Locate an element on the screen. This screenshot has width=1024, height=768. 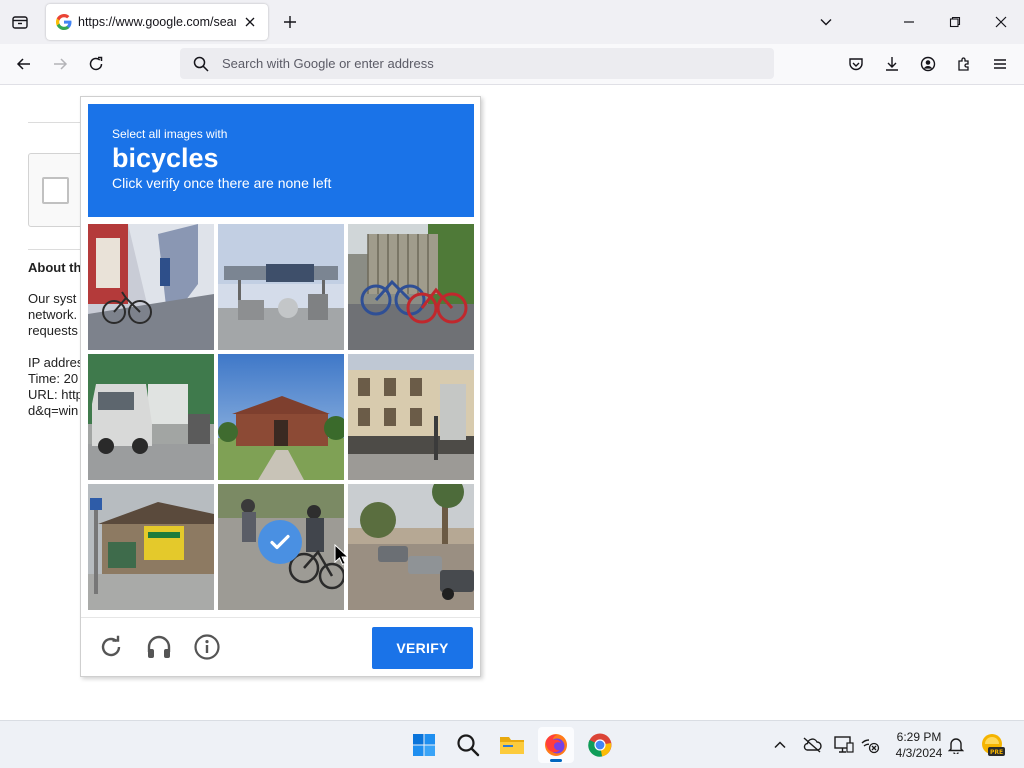
monitor-icon is located at coordinates (844, 744).